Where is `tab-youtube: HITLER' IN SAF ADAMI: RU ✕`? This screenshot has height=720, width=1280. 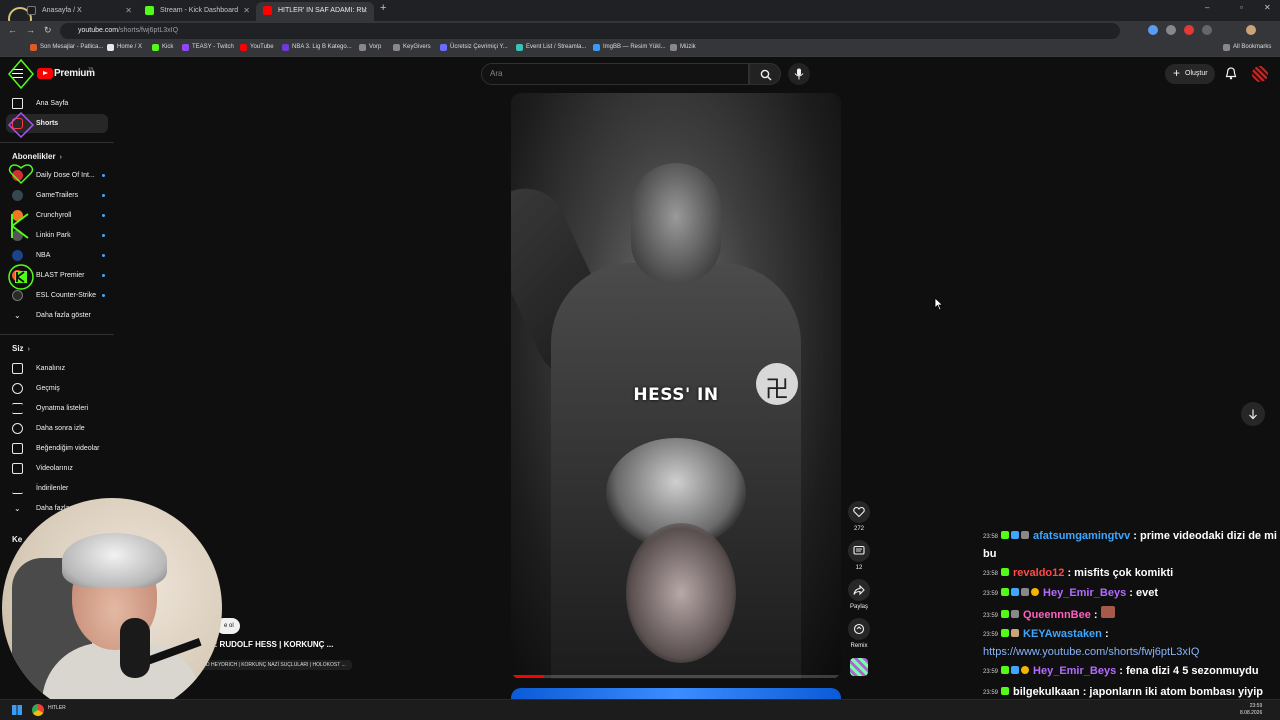
tab-youtube: HITLER' IN SAF ADAMI: RU ✕ is located at coordinates (315, 11).